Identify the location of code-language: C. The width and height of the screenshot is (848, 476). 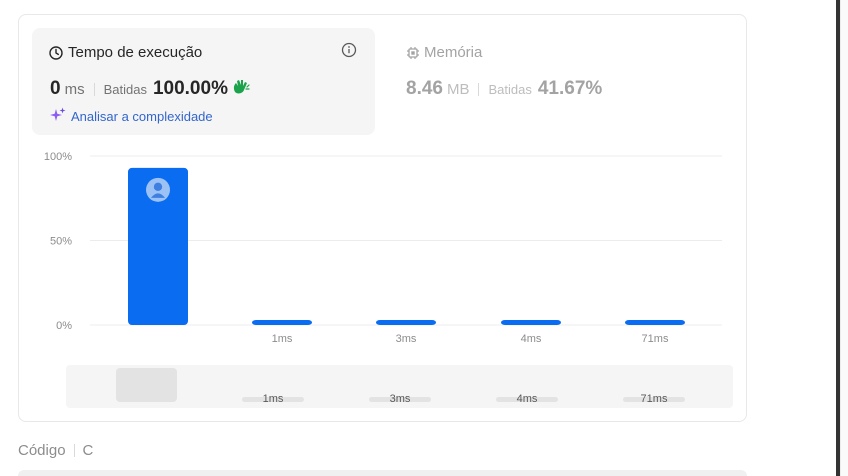
(88, 450).